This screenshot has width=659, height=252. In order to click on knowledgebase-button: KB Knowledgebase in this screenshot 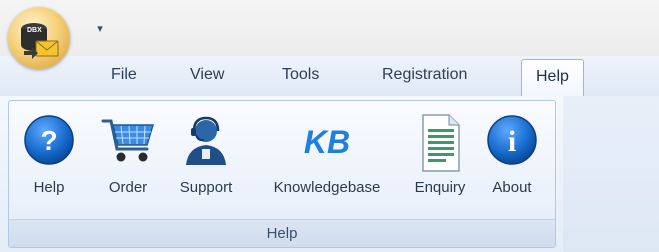, I will do `click(327, 156)`.